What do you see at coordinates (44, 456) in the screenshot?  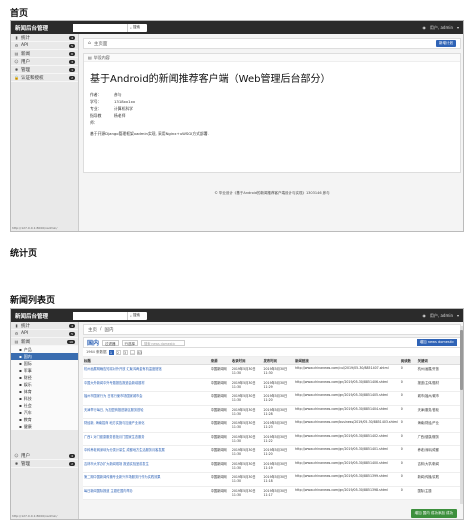 I see `sidebar-item-用户: ☺ 用户 4` at bounding box center [44, 456].